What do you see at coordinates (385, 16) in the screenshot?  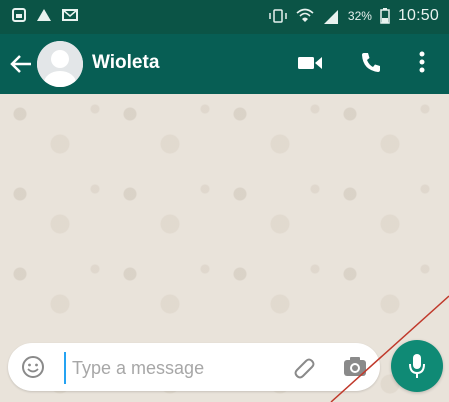 I see `battery-icon` at bounding box center [385, 16].